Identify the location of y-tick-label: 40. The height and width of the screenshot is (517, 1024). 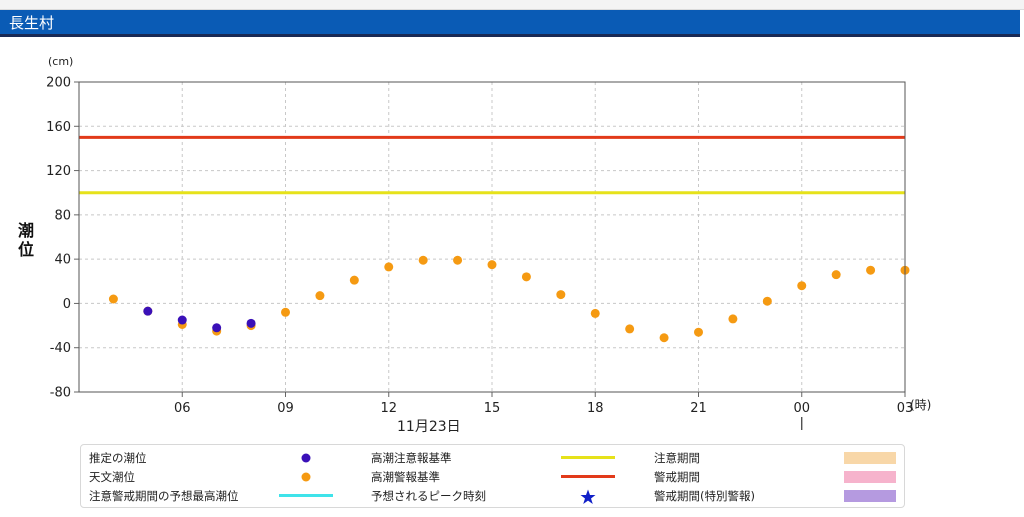
(62, 260).